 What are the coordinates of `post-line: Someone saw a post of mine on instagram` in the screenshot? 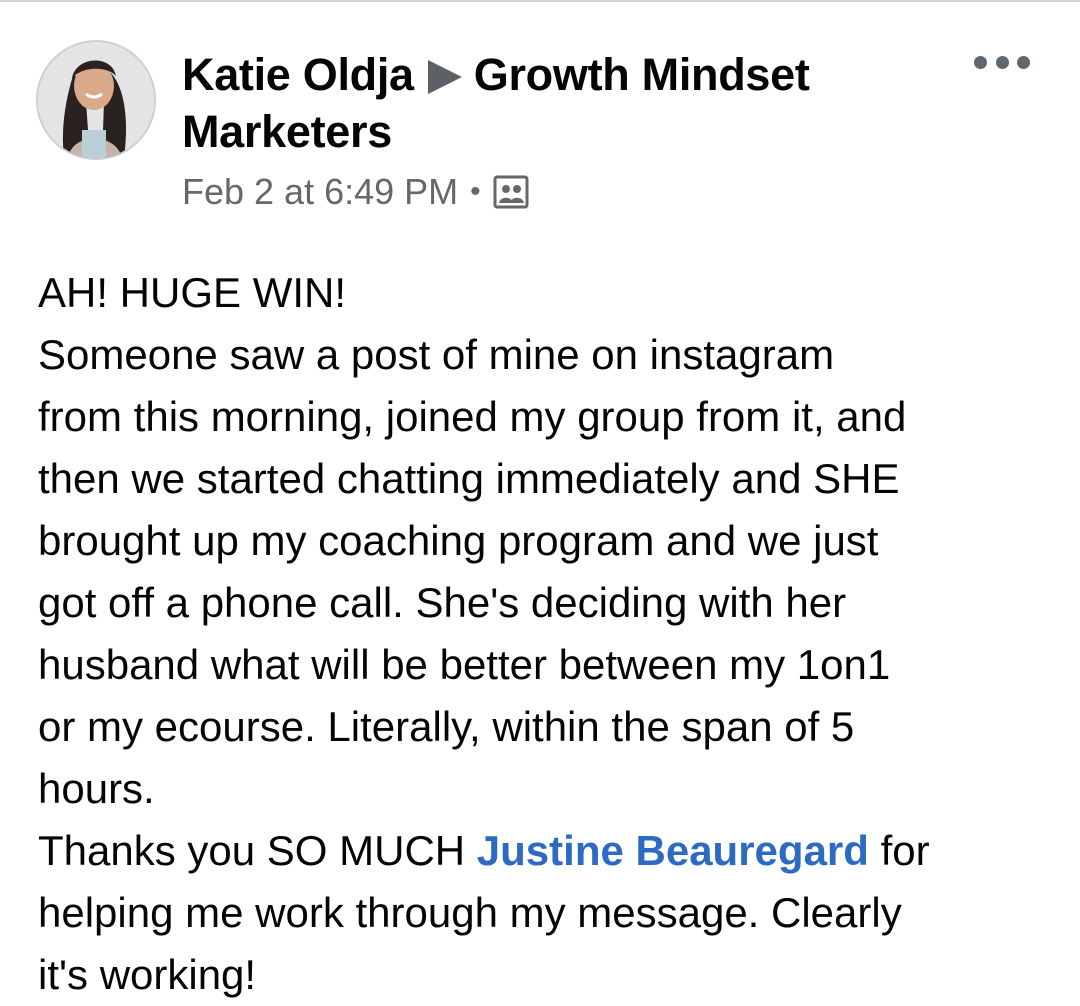 It's located at (436, 354).